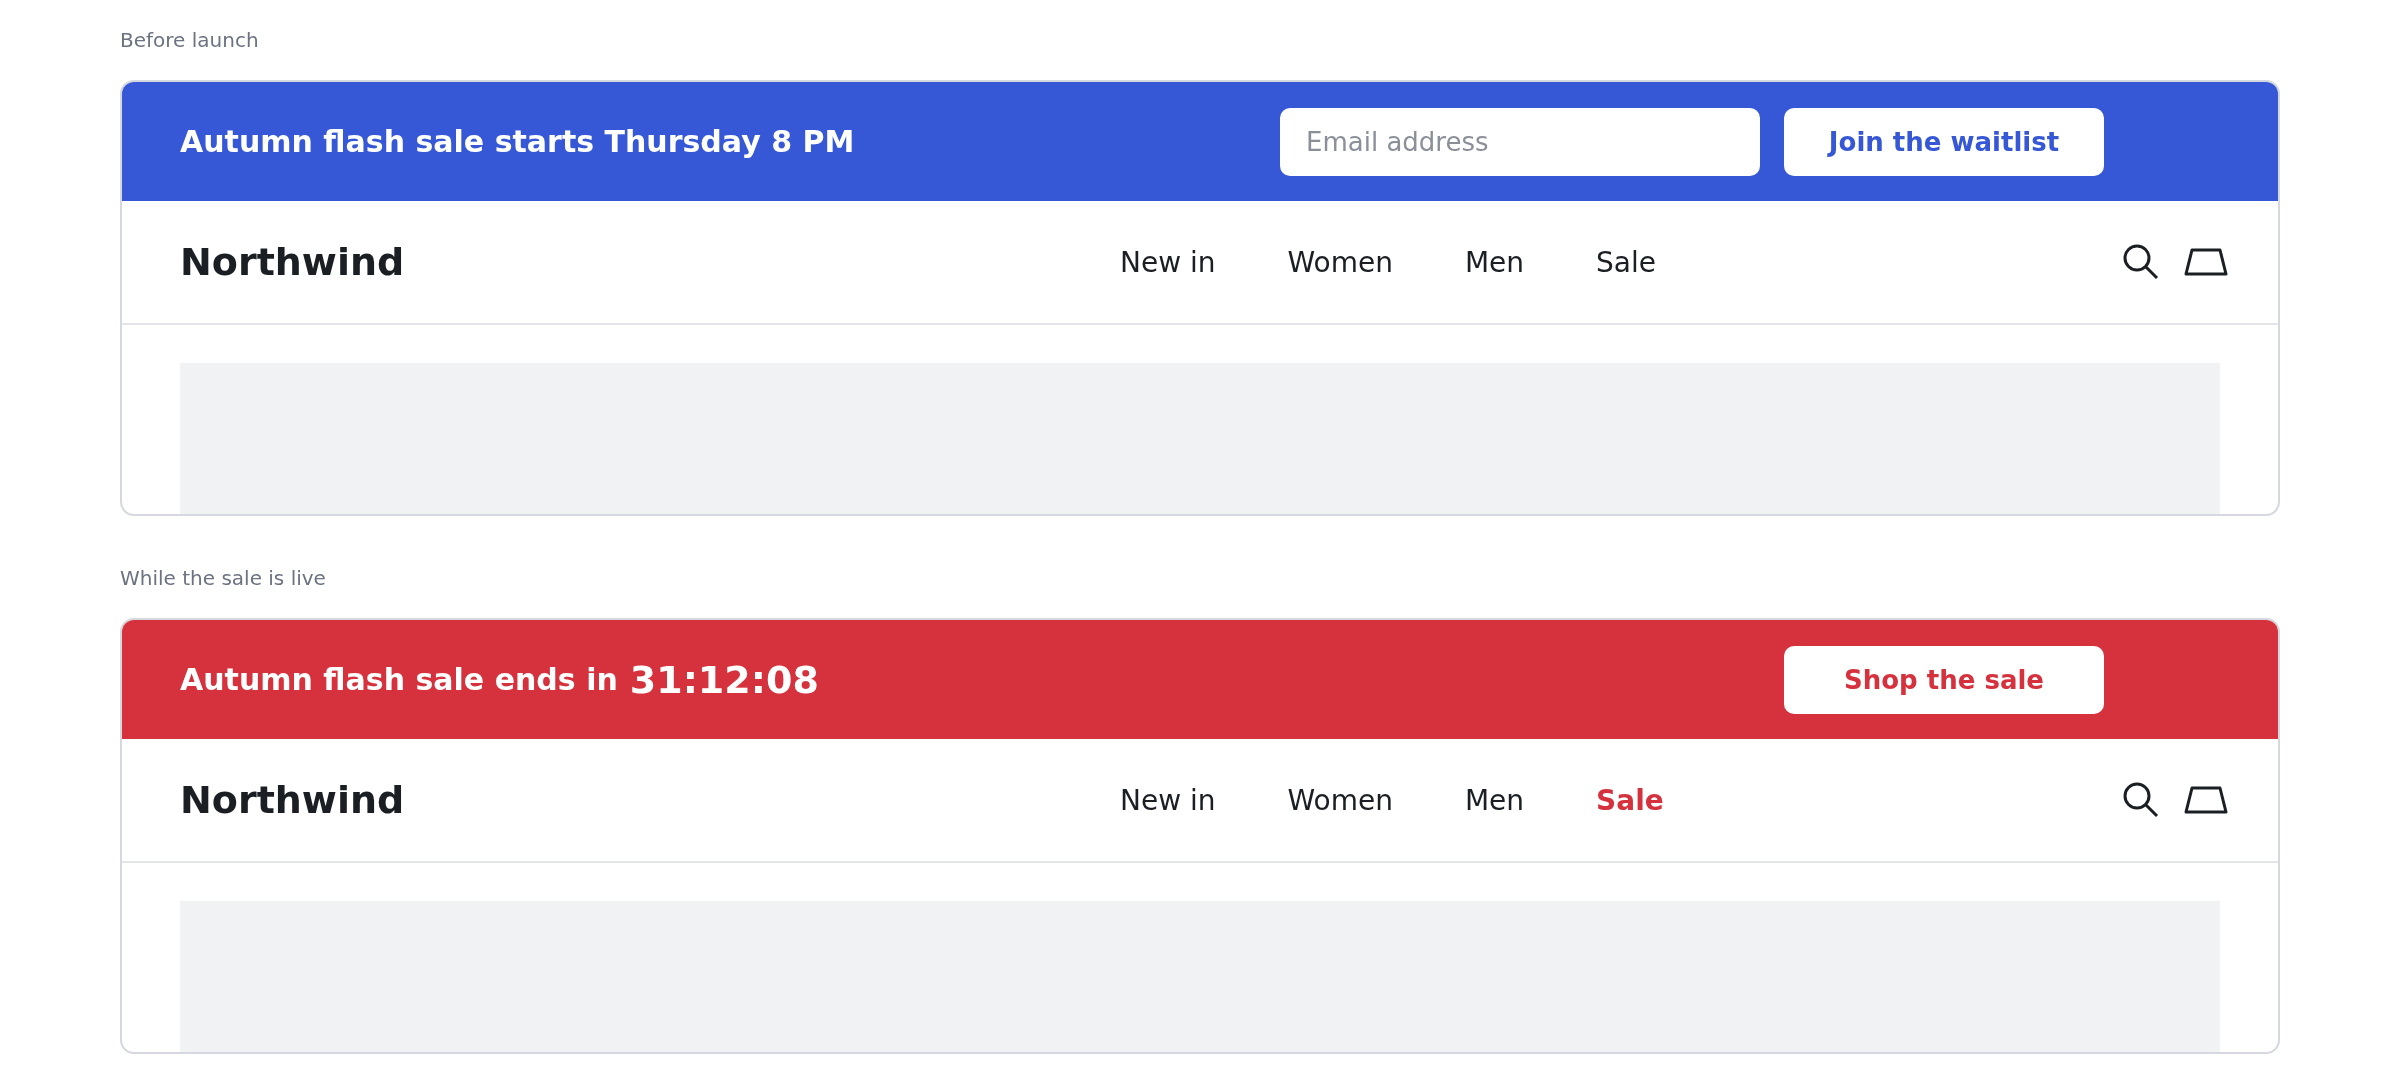  I want to click on email-field: Email address, so click(1520, 141).